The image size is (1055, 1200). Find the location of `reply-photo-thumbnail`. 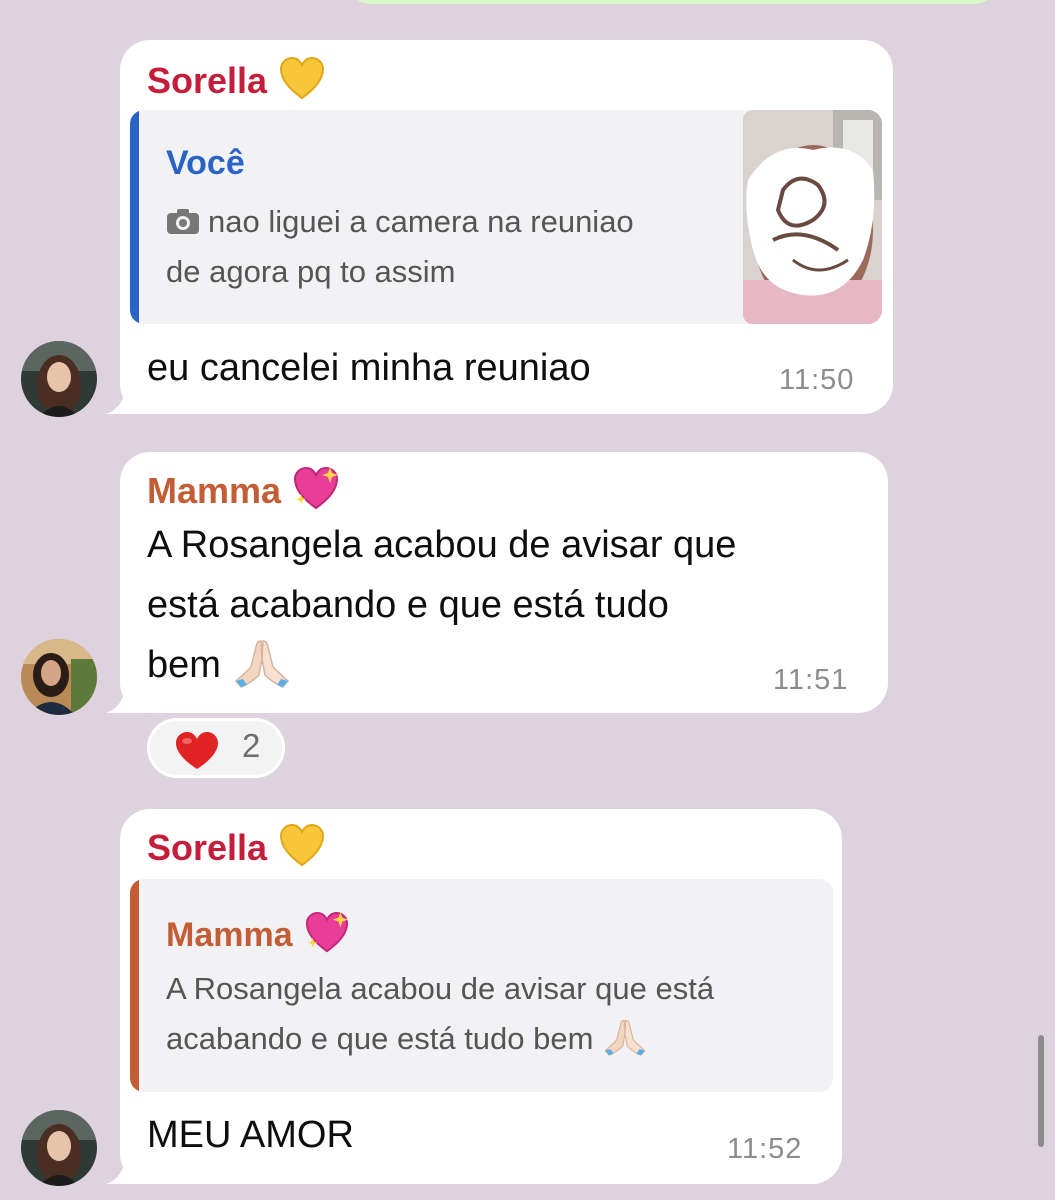

reply-photo-thumbnail is located at coordinates (812, 217).